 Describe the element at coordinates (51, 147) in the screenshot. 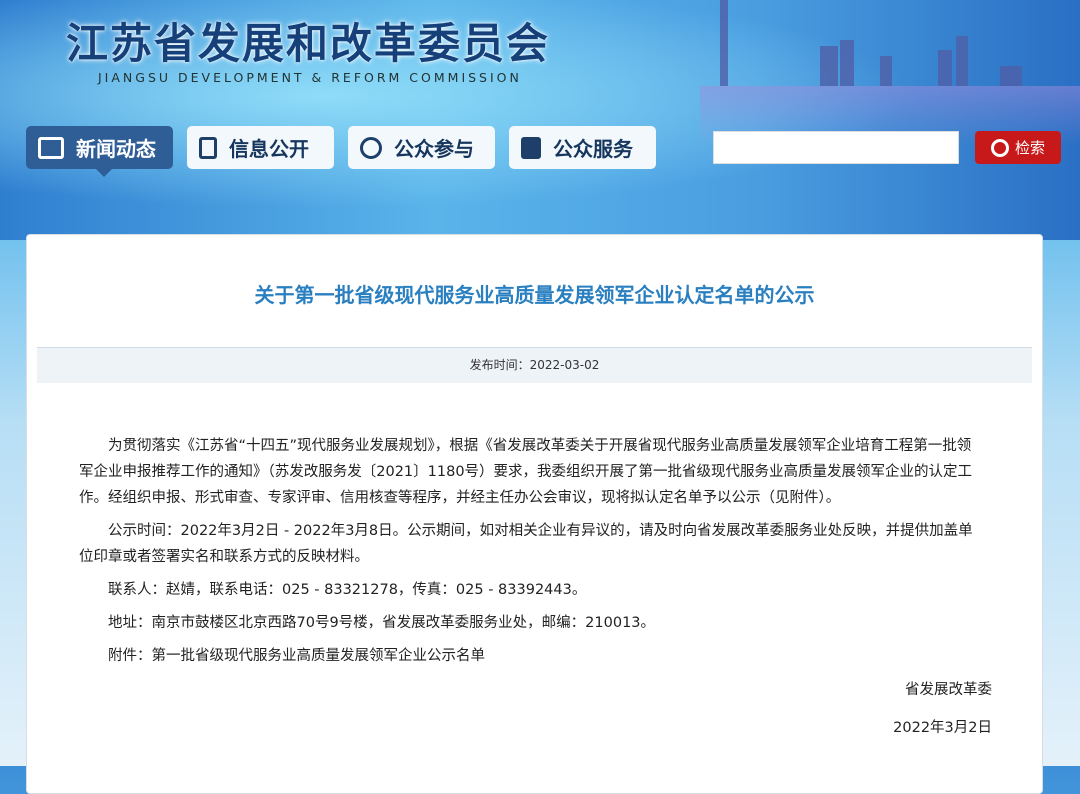

I see `news-icon` at that location.